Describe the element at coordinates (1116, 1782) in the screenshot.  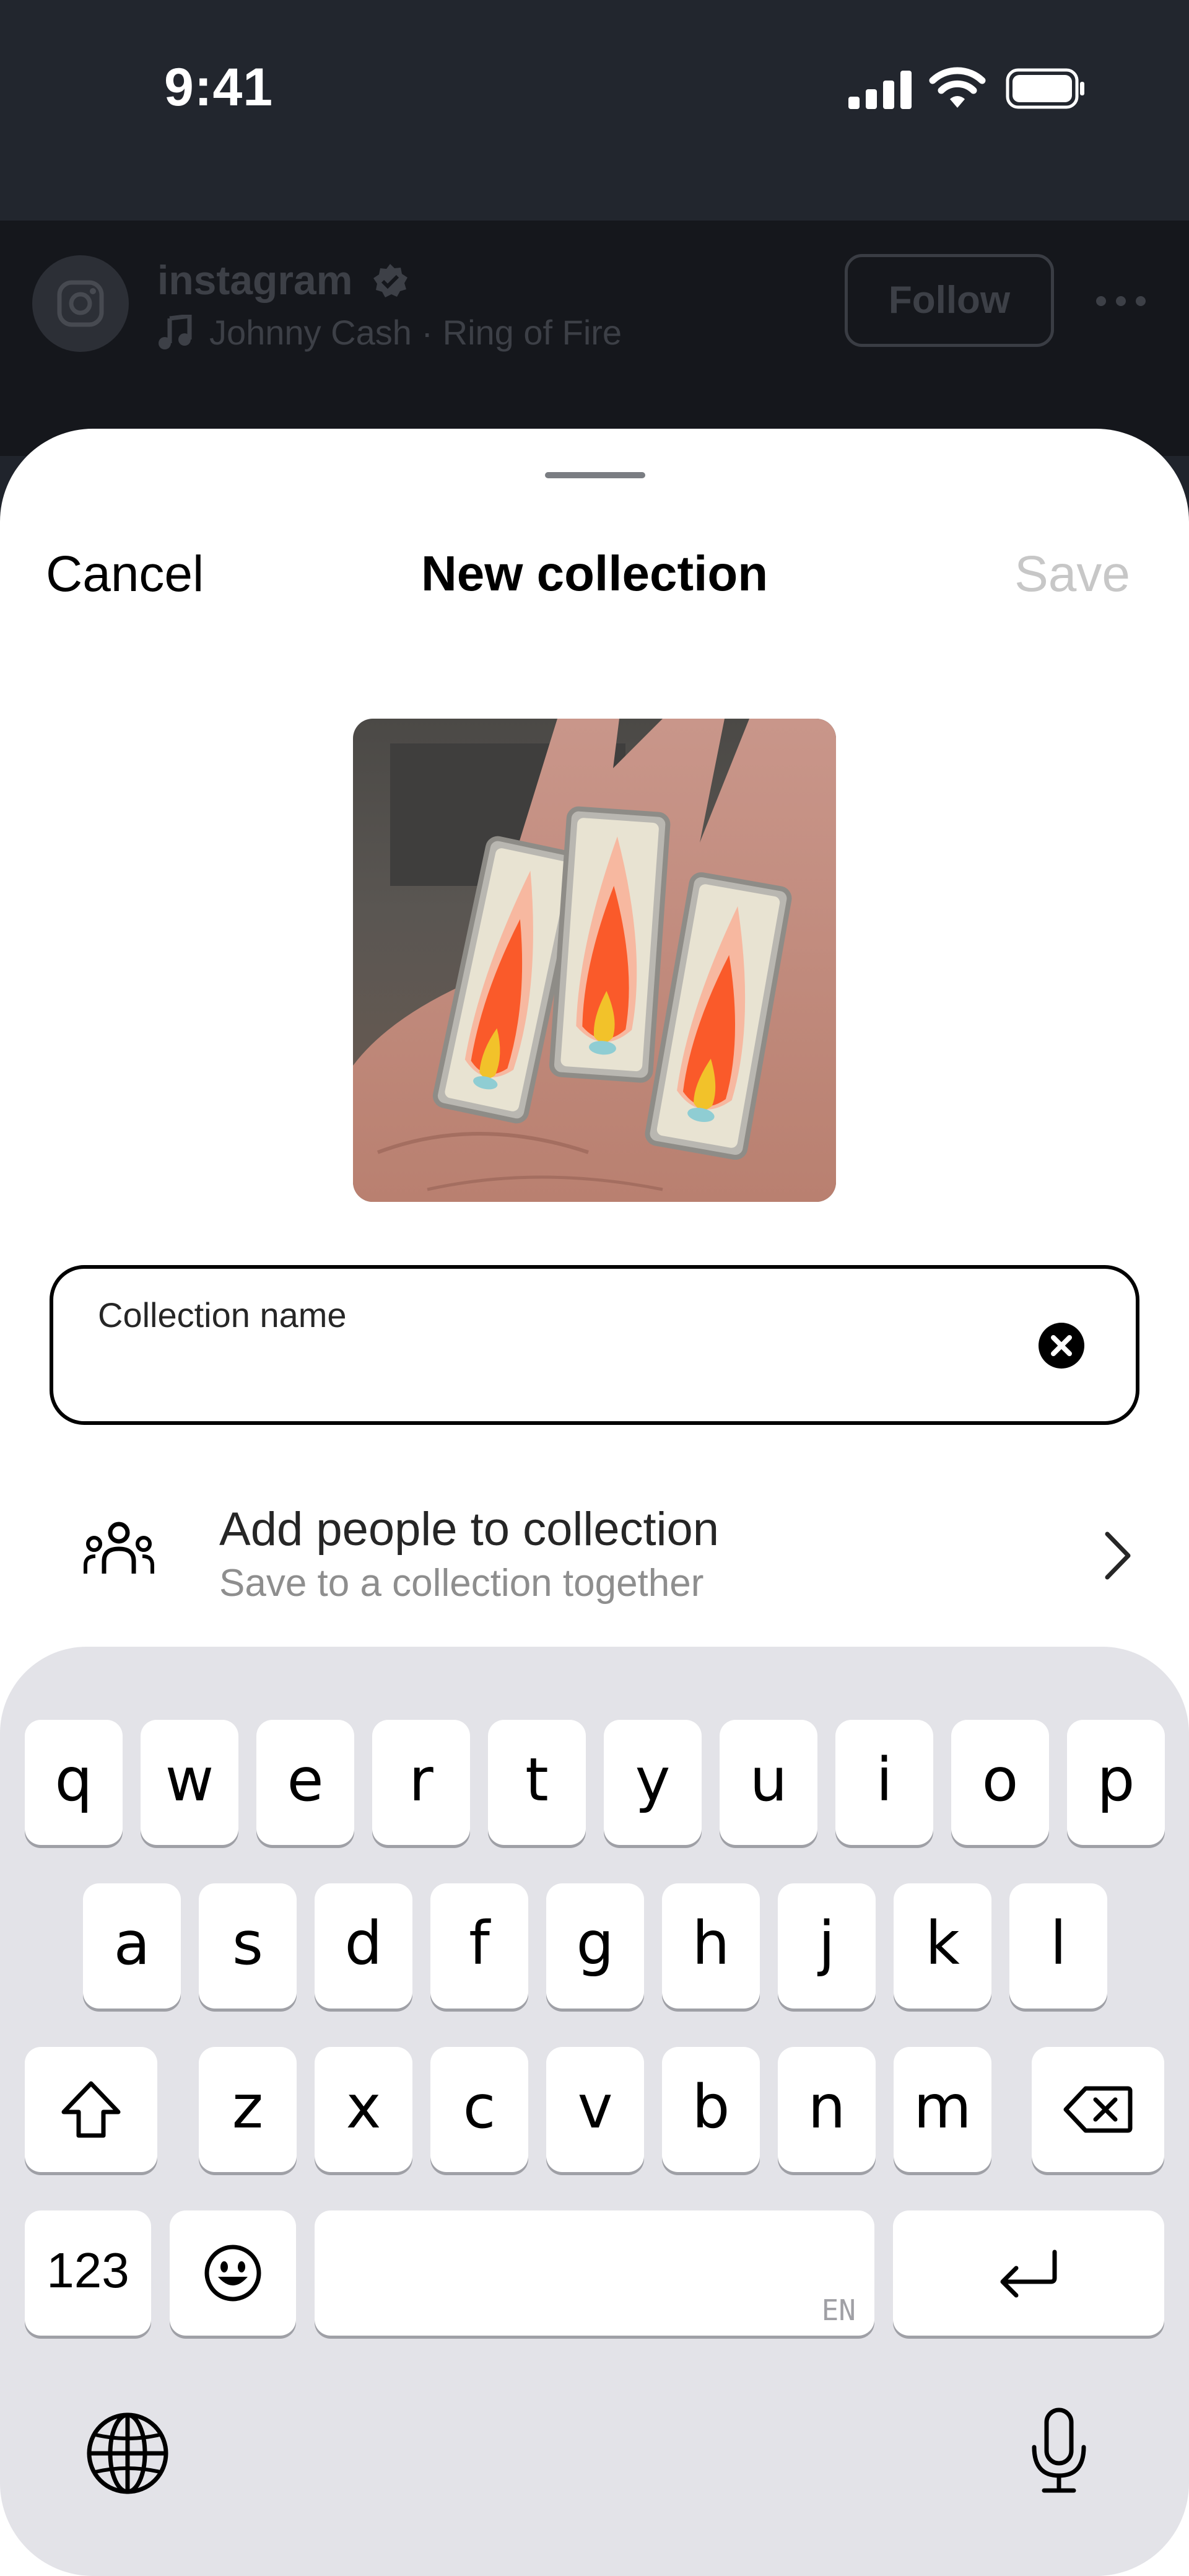
I see `key-p: p` at that location.